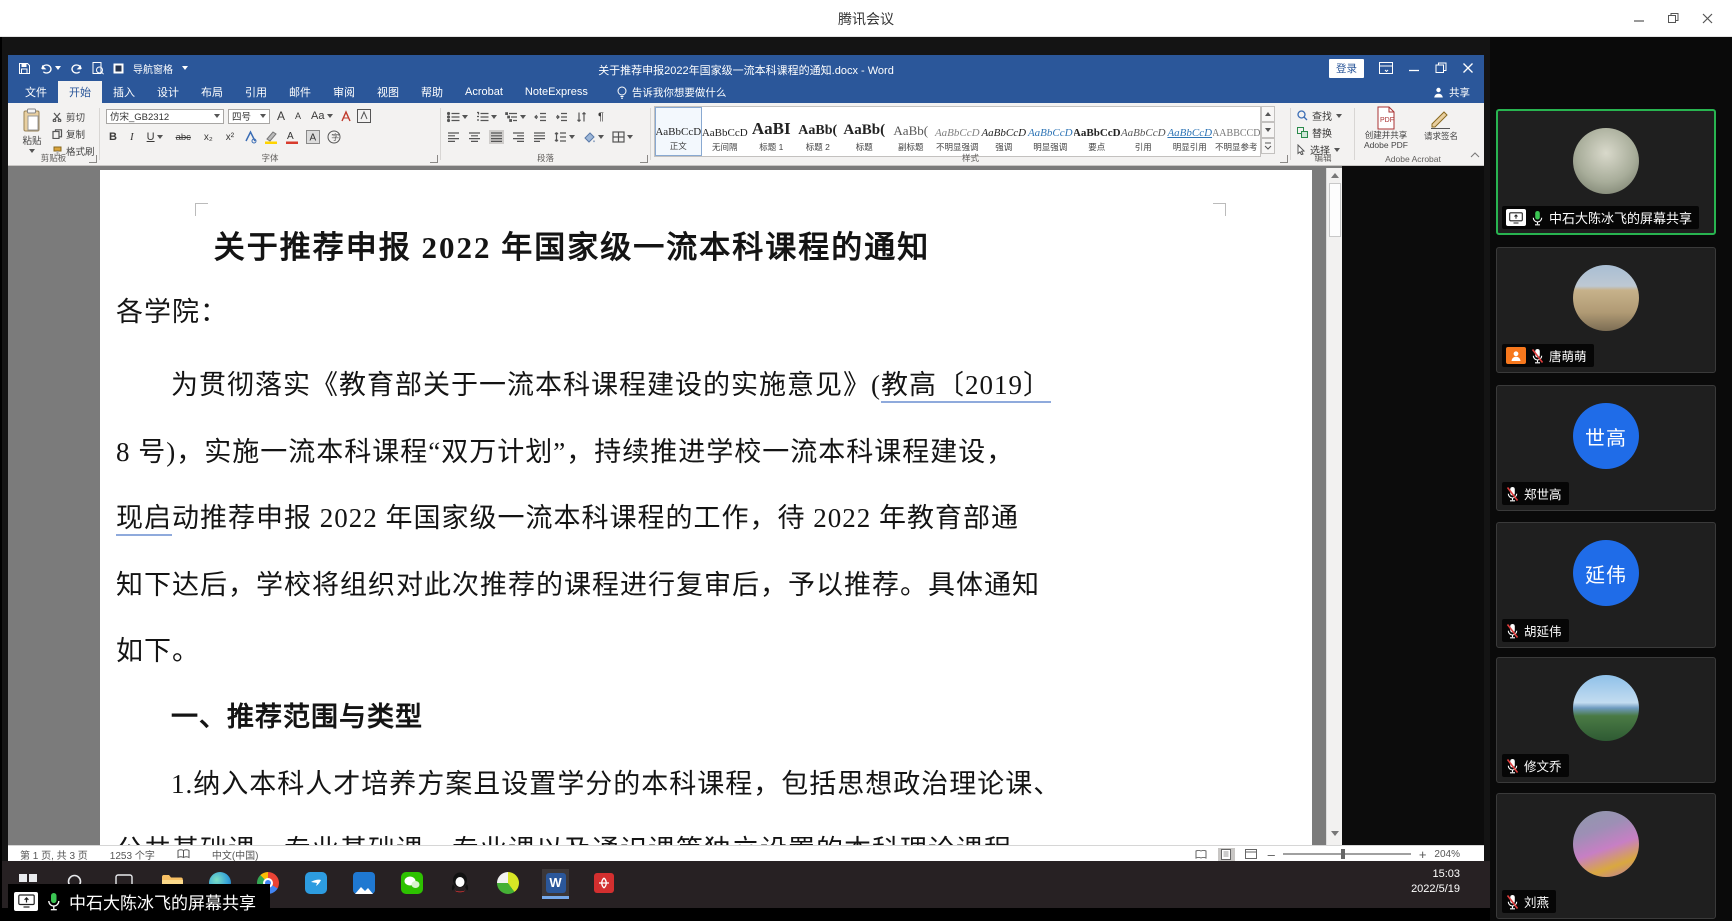 Image resolution: width=1732 pixels, height=921 pixels. Describe the element at coordinates (459, 882) in the screenshot. I see `qq-icon` at that location.